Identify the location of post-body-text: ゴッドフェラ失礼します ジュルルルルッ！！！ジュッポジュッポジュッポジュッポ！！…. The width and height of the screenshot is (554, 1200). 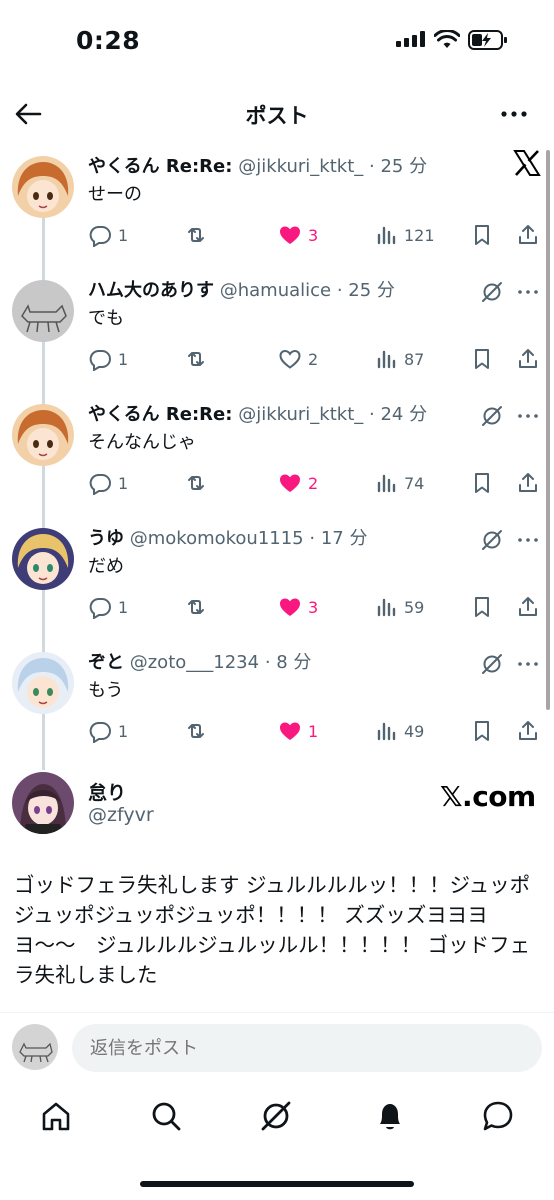
(272, 930).